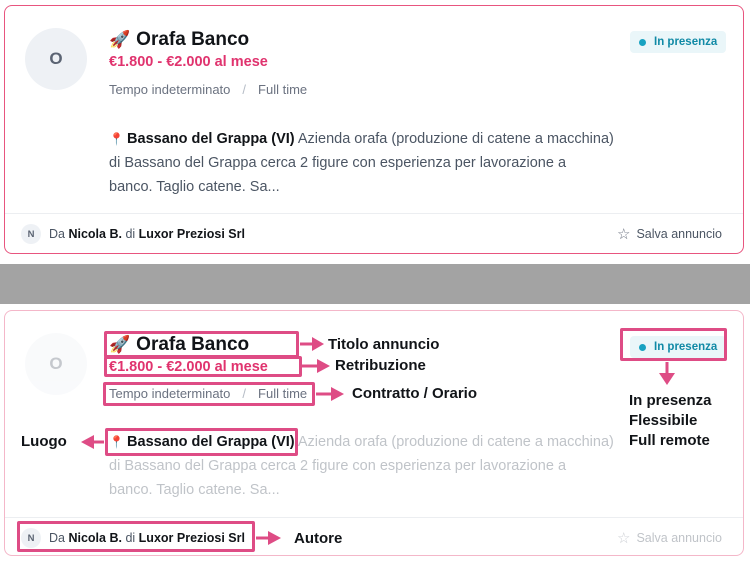 The image size is (750, 568). I want to click on job-meta: Tempo indeterminato / Full time, so click(208, 89).